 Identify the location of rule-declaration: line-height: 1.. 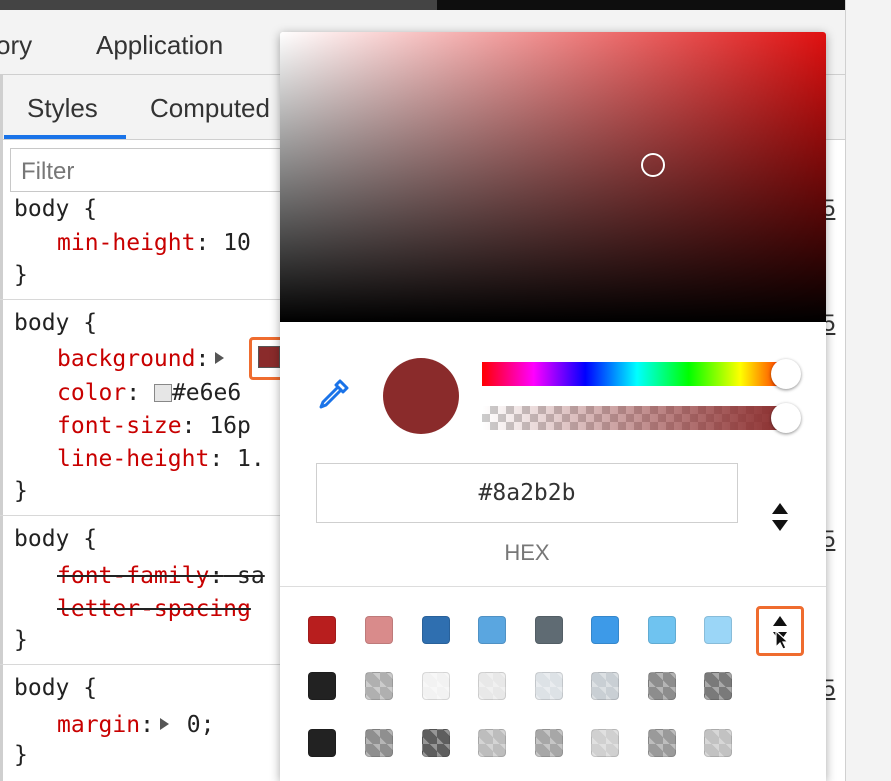
(161, 459).